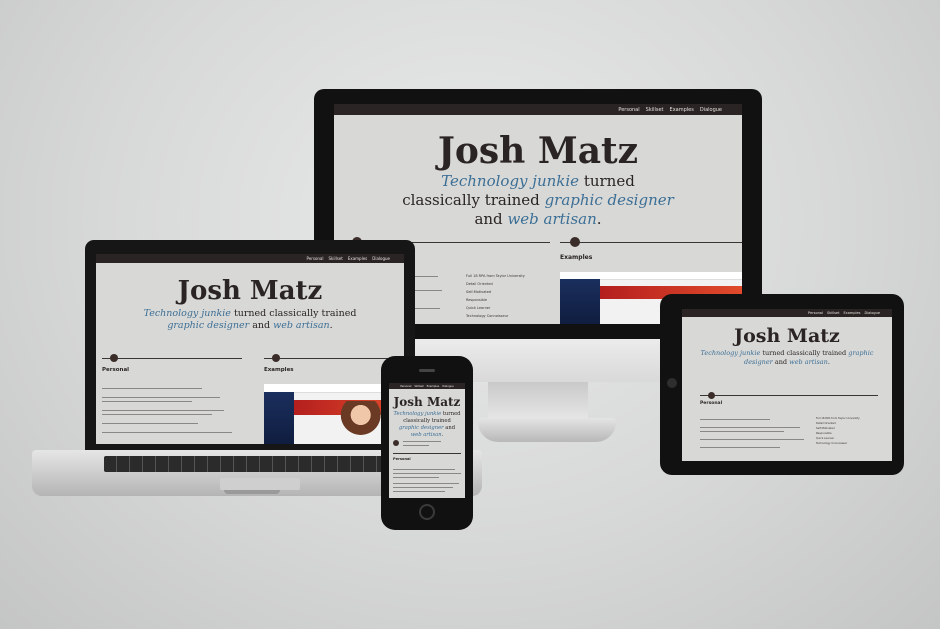  Describe the element at coordinates (672, 383) in the screenshot. I see `tablet-home-button` at that location.